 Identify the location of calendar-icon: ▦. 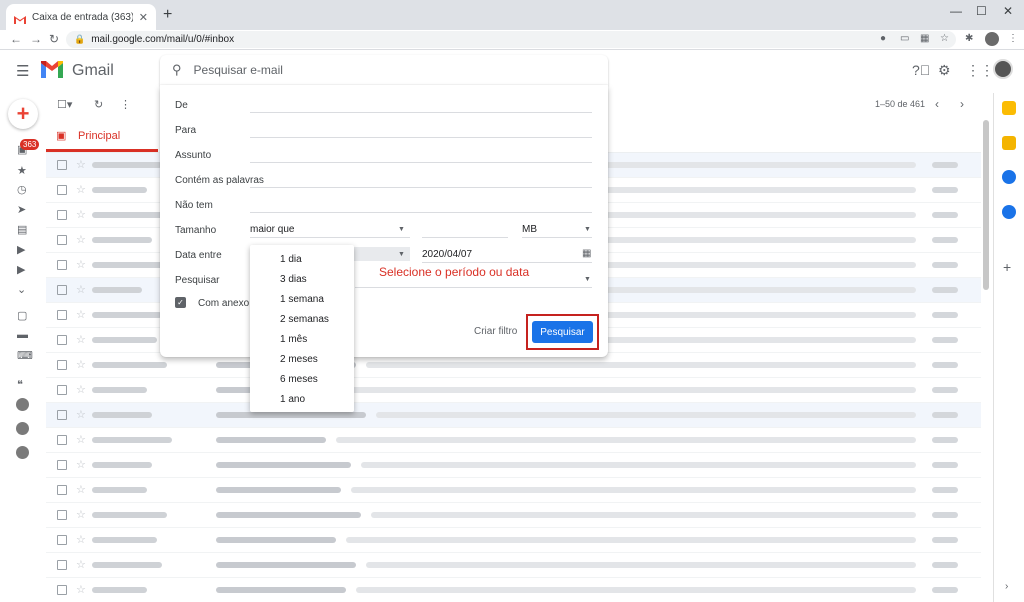
(586, 253).